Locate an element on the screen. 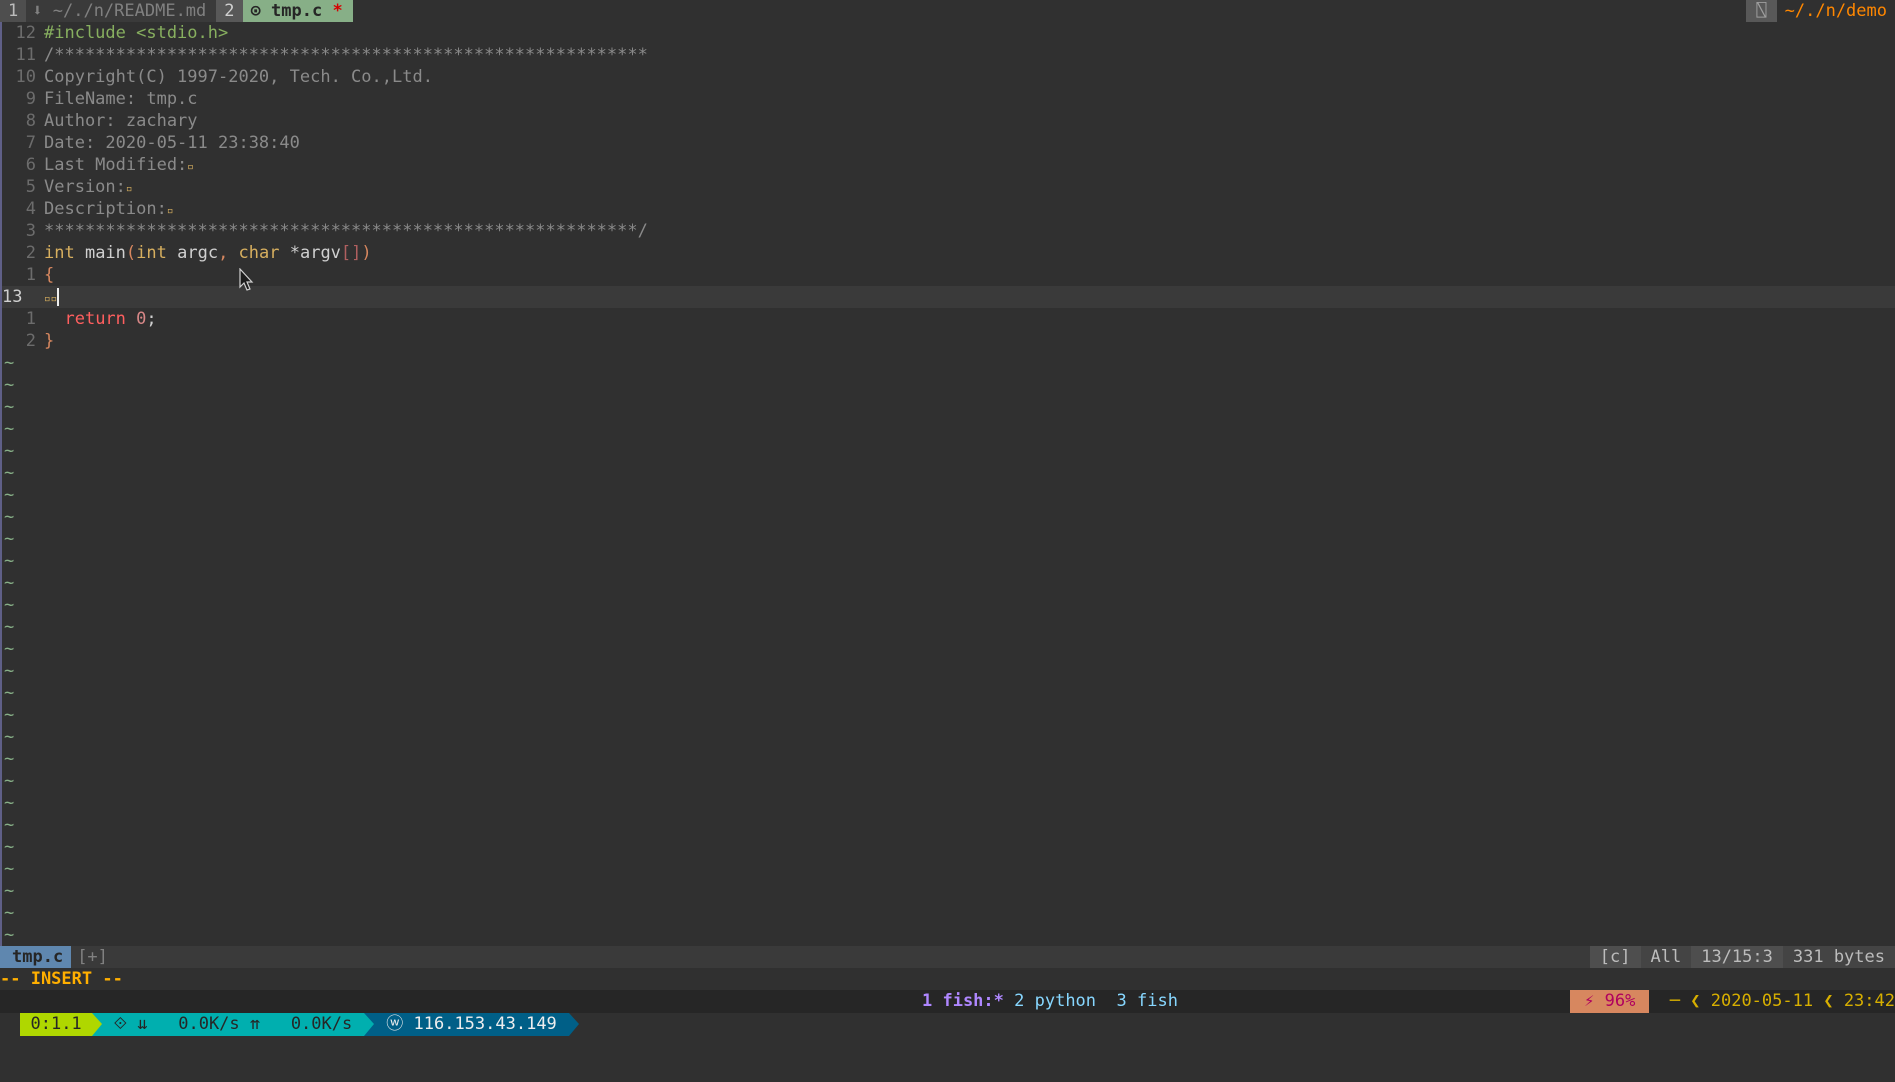 This screenshot has width=1895, height=1082. code-text: Author: zachary is located at coordinates (121, 121).